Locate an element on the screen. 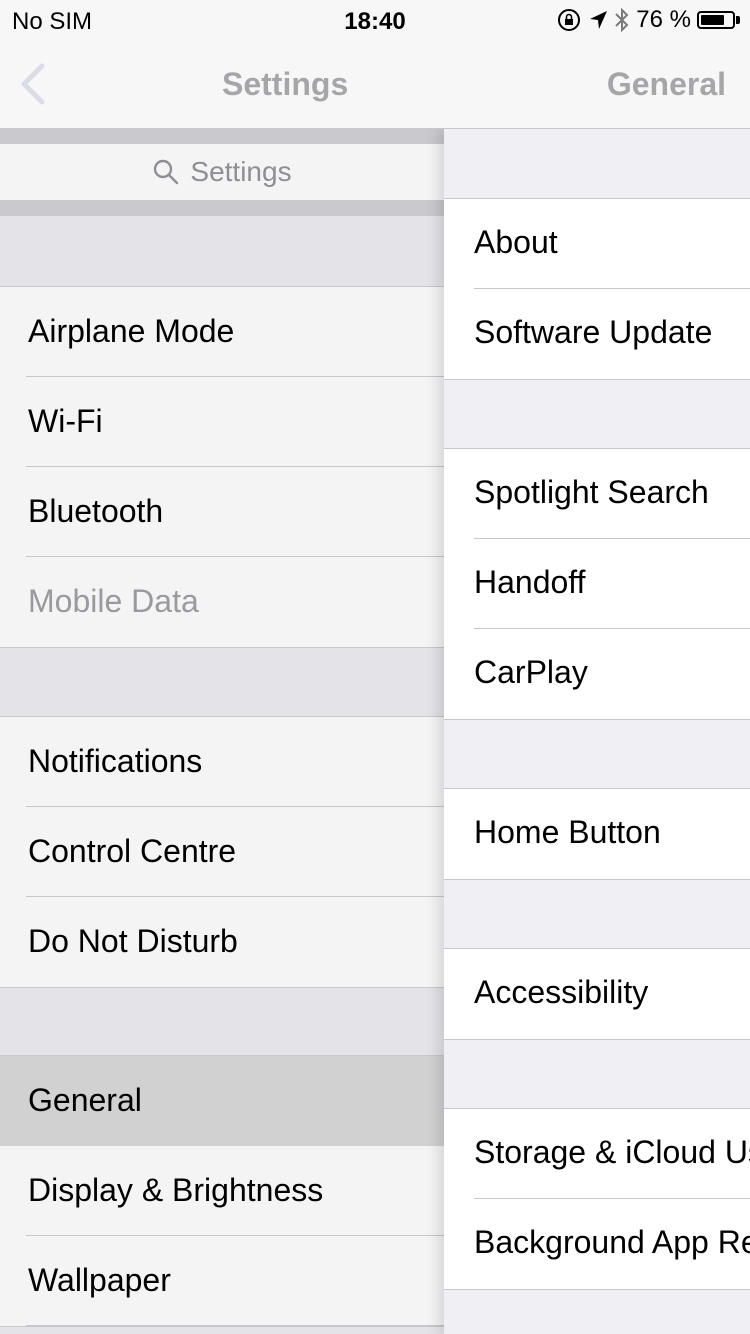  search-icon is located at coordinates (166, 172).